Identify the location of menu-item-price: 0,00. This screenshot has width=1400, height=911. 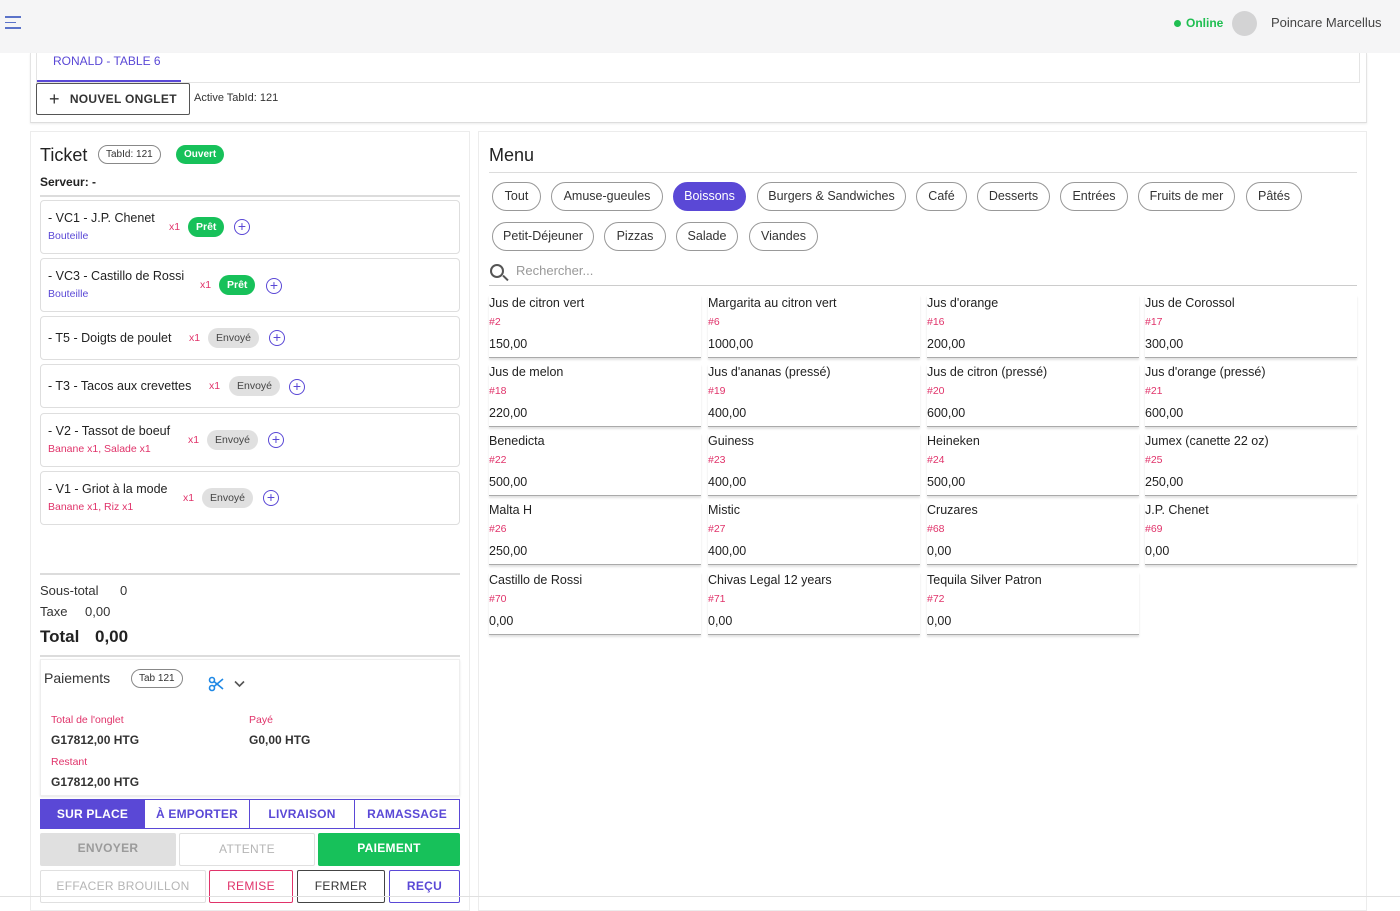
(720, 621).